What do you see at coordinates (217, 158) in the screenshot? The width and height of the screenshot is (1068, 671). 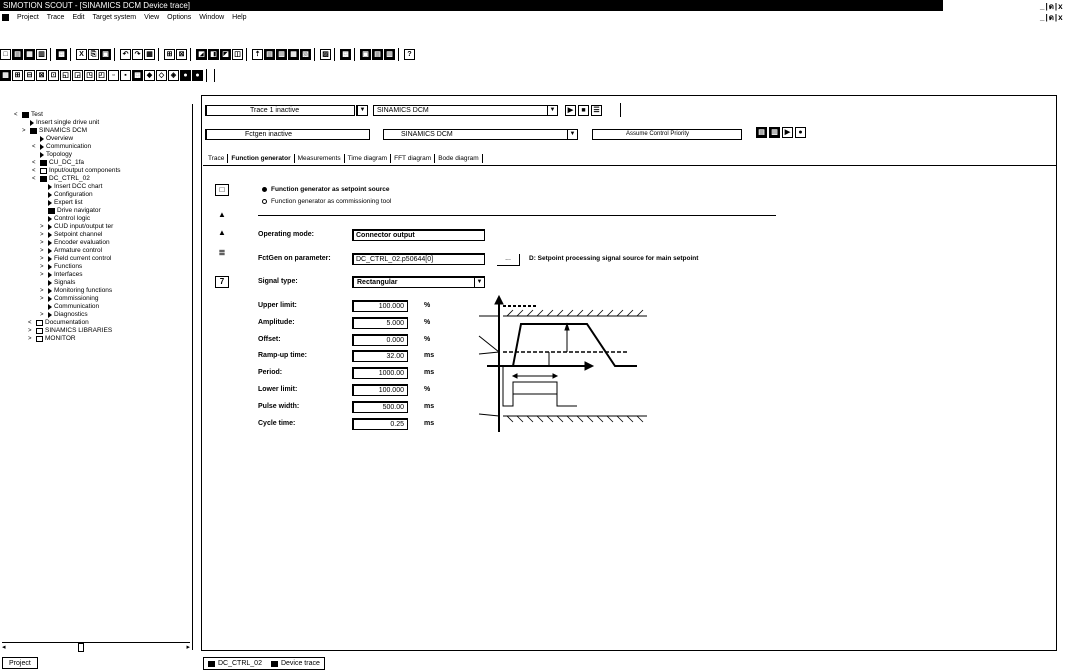 I see `tab-trace: Trace` at bounding box center [217, 158].